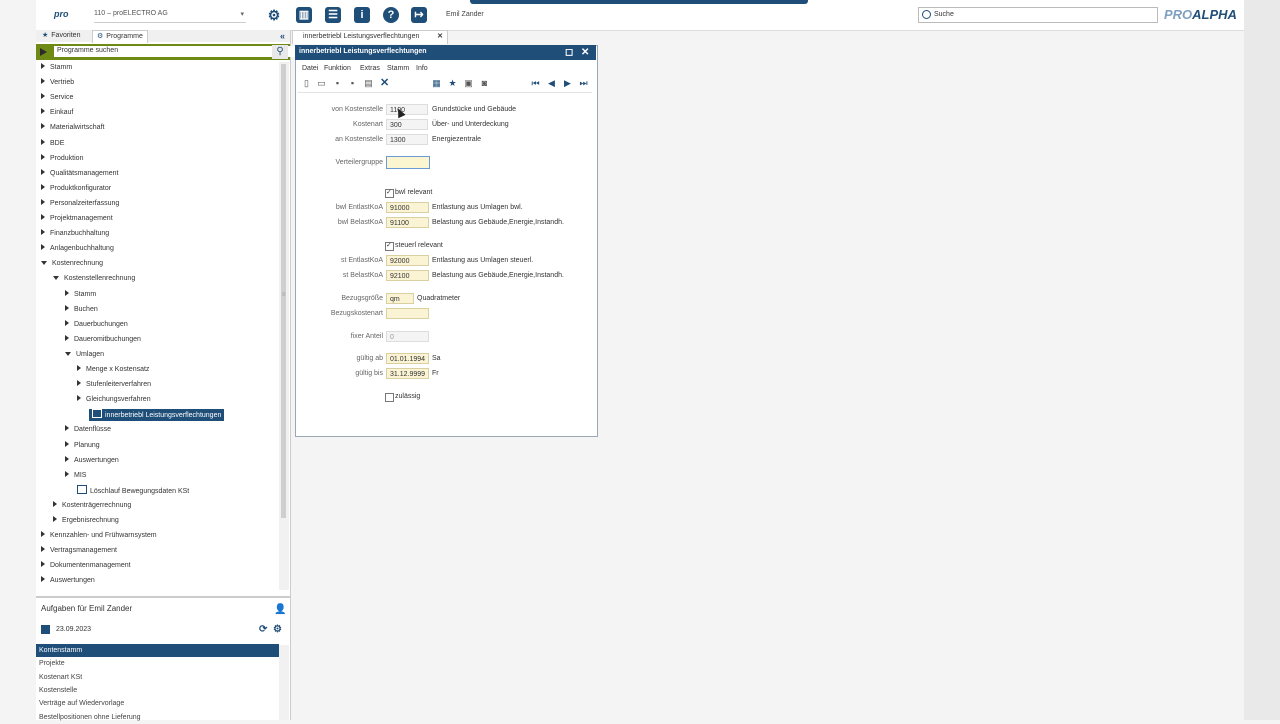 The image size is (1280, 724). What do you see at coordinates (436, 83) in the screenshot?
I see `calendar-icon: ▦` at bounding box center [436, 83].